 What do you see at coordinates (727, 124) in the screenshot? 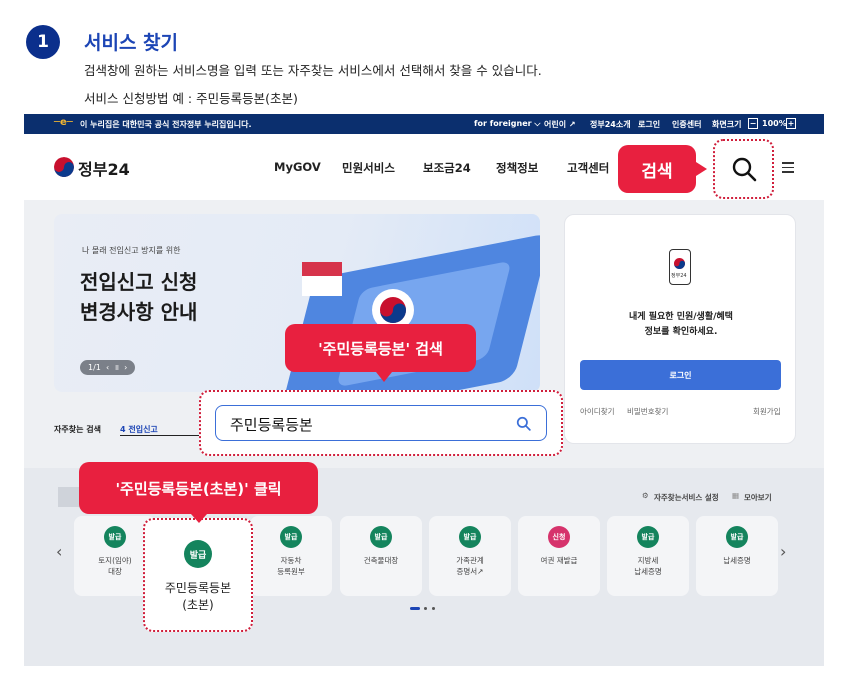
I see `zoom-label: 화면크기` at bounding box center [727, 124].